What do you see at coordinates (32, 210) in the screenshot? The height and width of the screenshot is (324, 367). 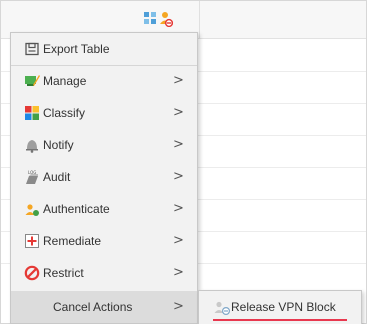 I see `authenticate-user-icon` at bounding box center [32, 210].